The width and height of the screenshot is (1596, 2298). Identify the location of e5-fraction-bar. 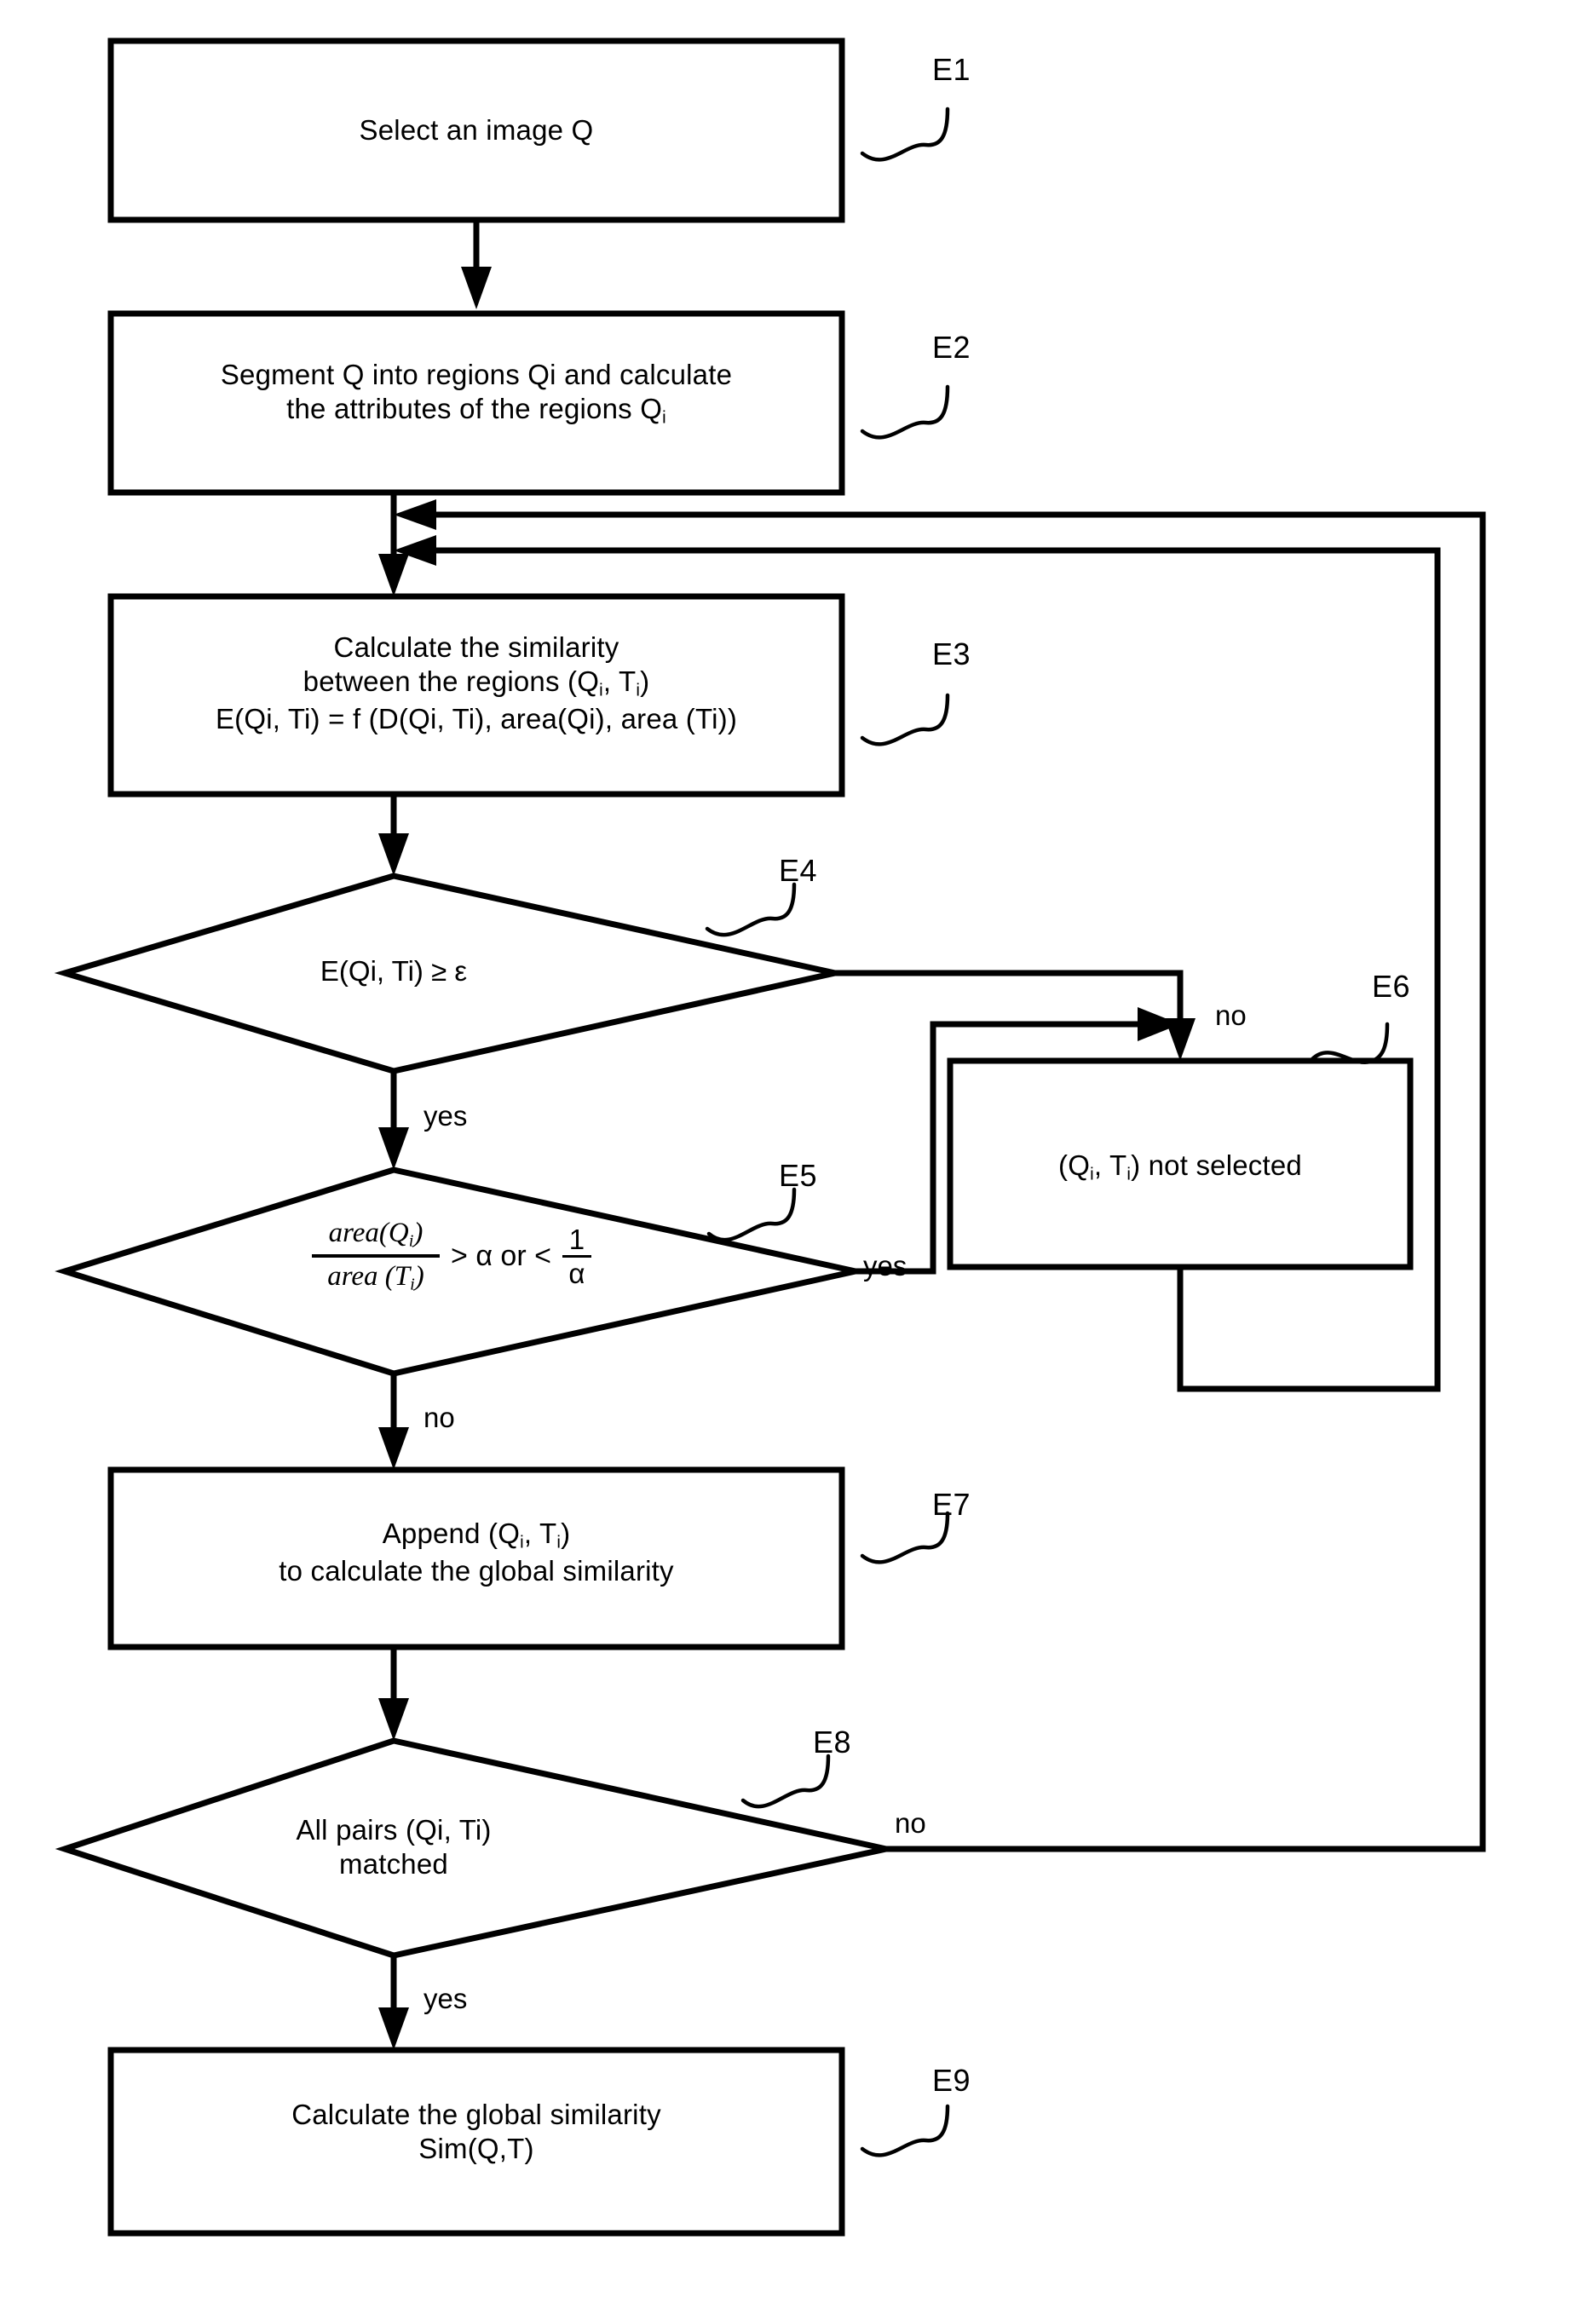
(376, 1256).